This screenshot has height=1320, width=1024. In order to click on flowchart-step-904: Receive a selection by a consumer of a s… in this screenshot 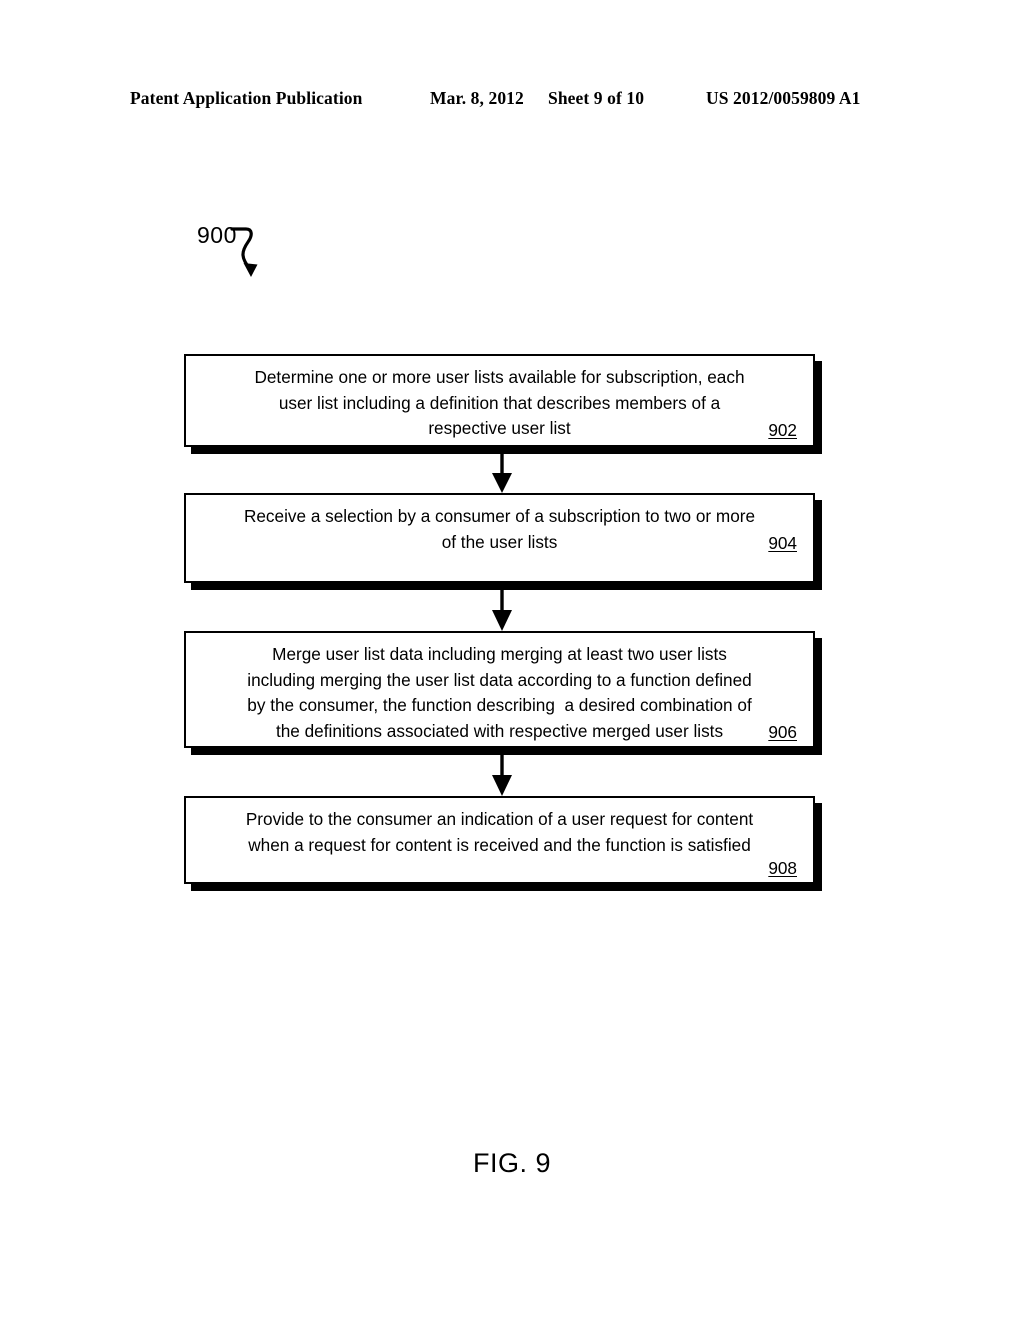, I will do `click(499, 538)`.